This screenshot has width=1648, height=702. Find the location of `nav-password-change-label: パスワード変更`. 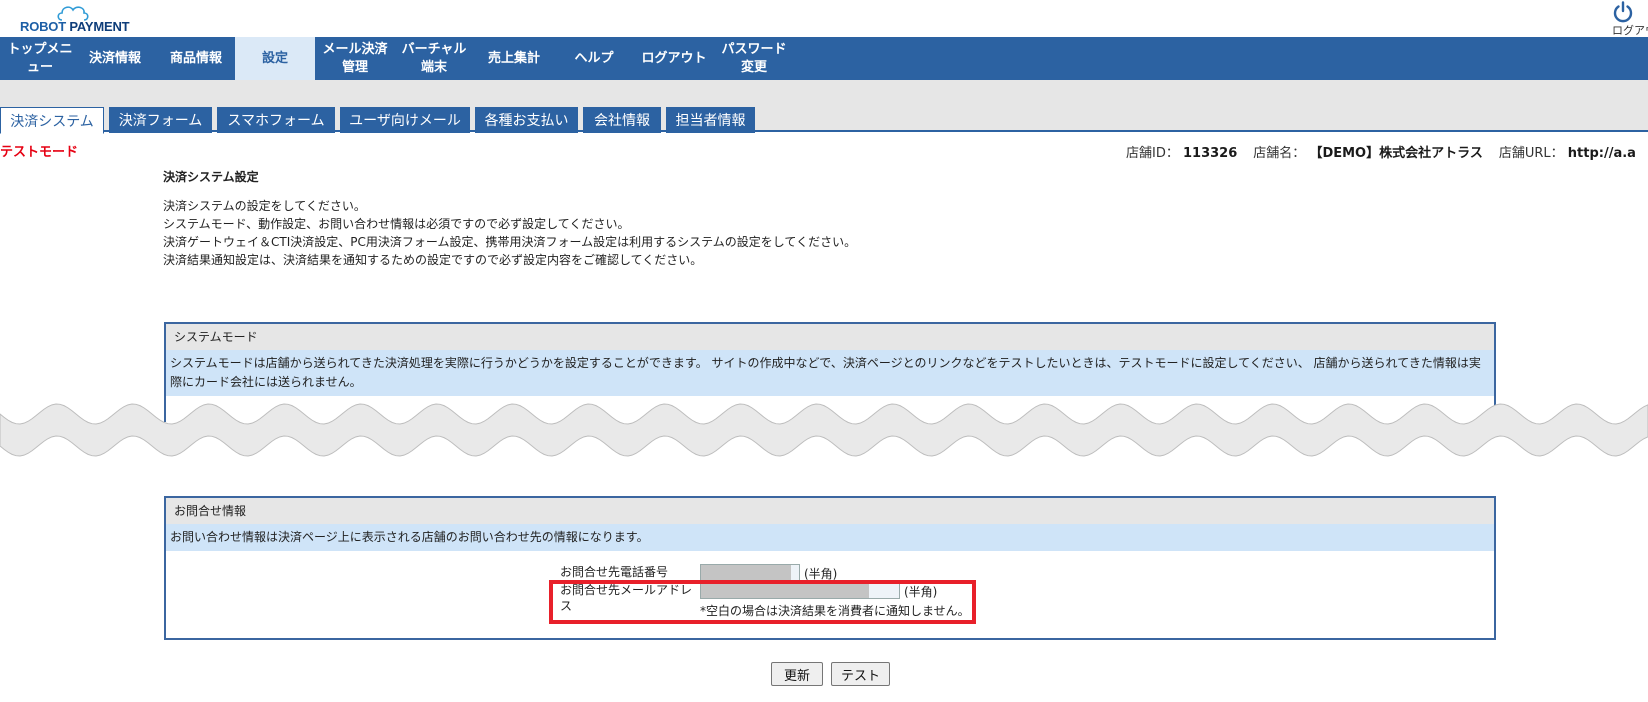

nav-password-change-label: パスワード変更 is located at coordinates (754, 58).